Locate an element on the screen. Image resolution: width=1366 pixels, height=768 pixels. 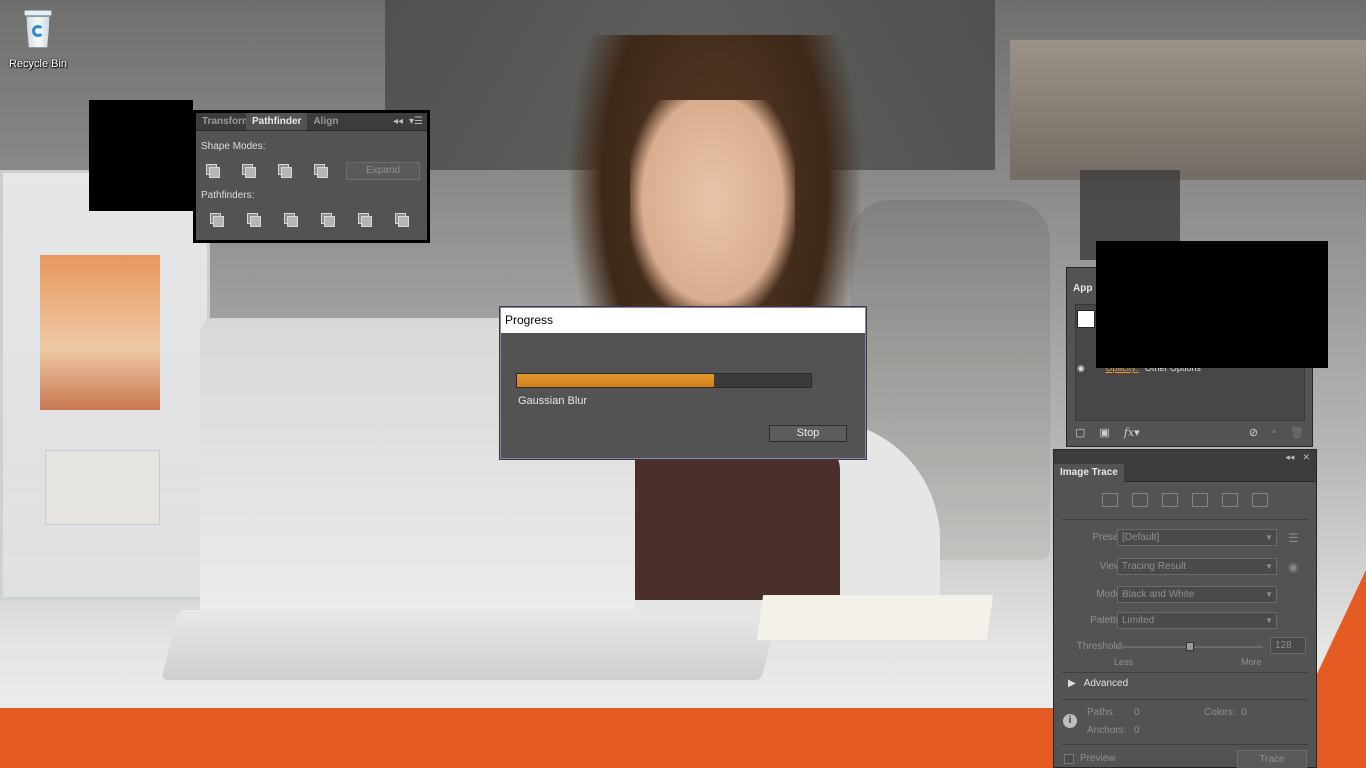
add-stroke-icon: ▢ is located at coordinates (1080, 432).